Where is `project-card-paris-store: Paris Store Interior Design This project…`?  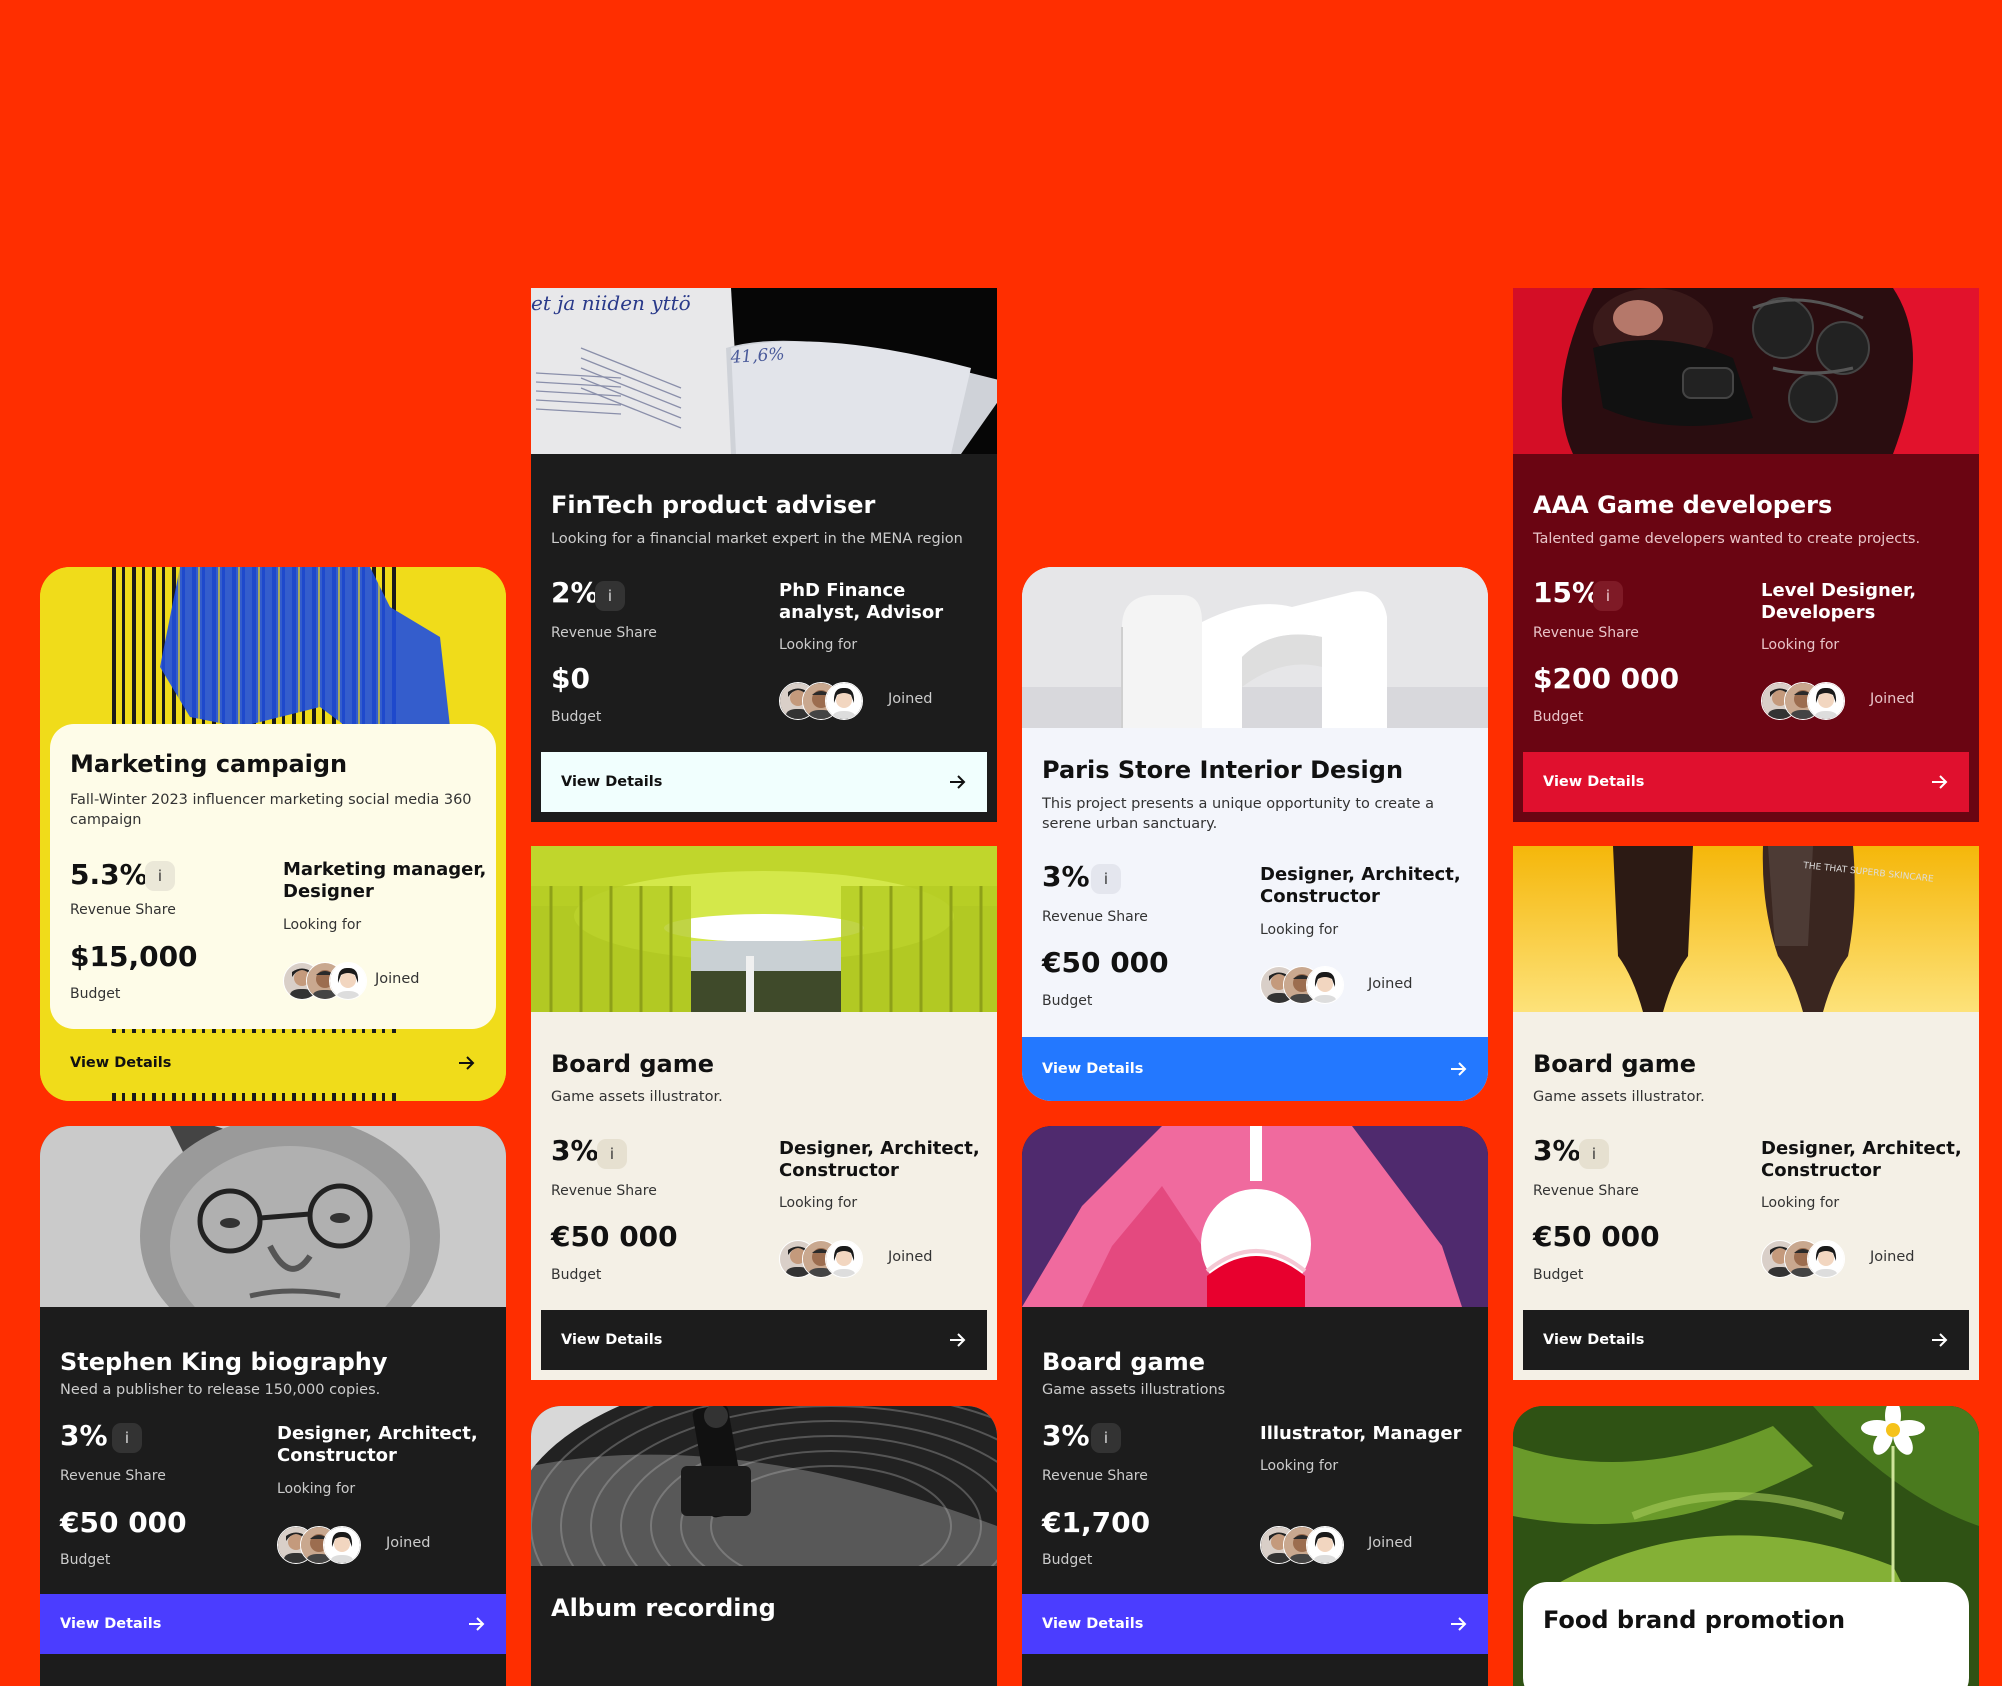
project-card-paris-store: Paris Store Interior Design This project… is located at coordinates (1255, 834).